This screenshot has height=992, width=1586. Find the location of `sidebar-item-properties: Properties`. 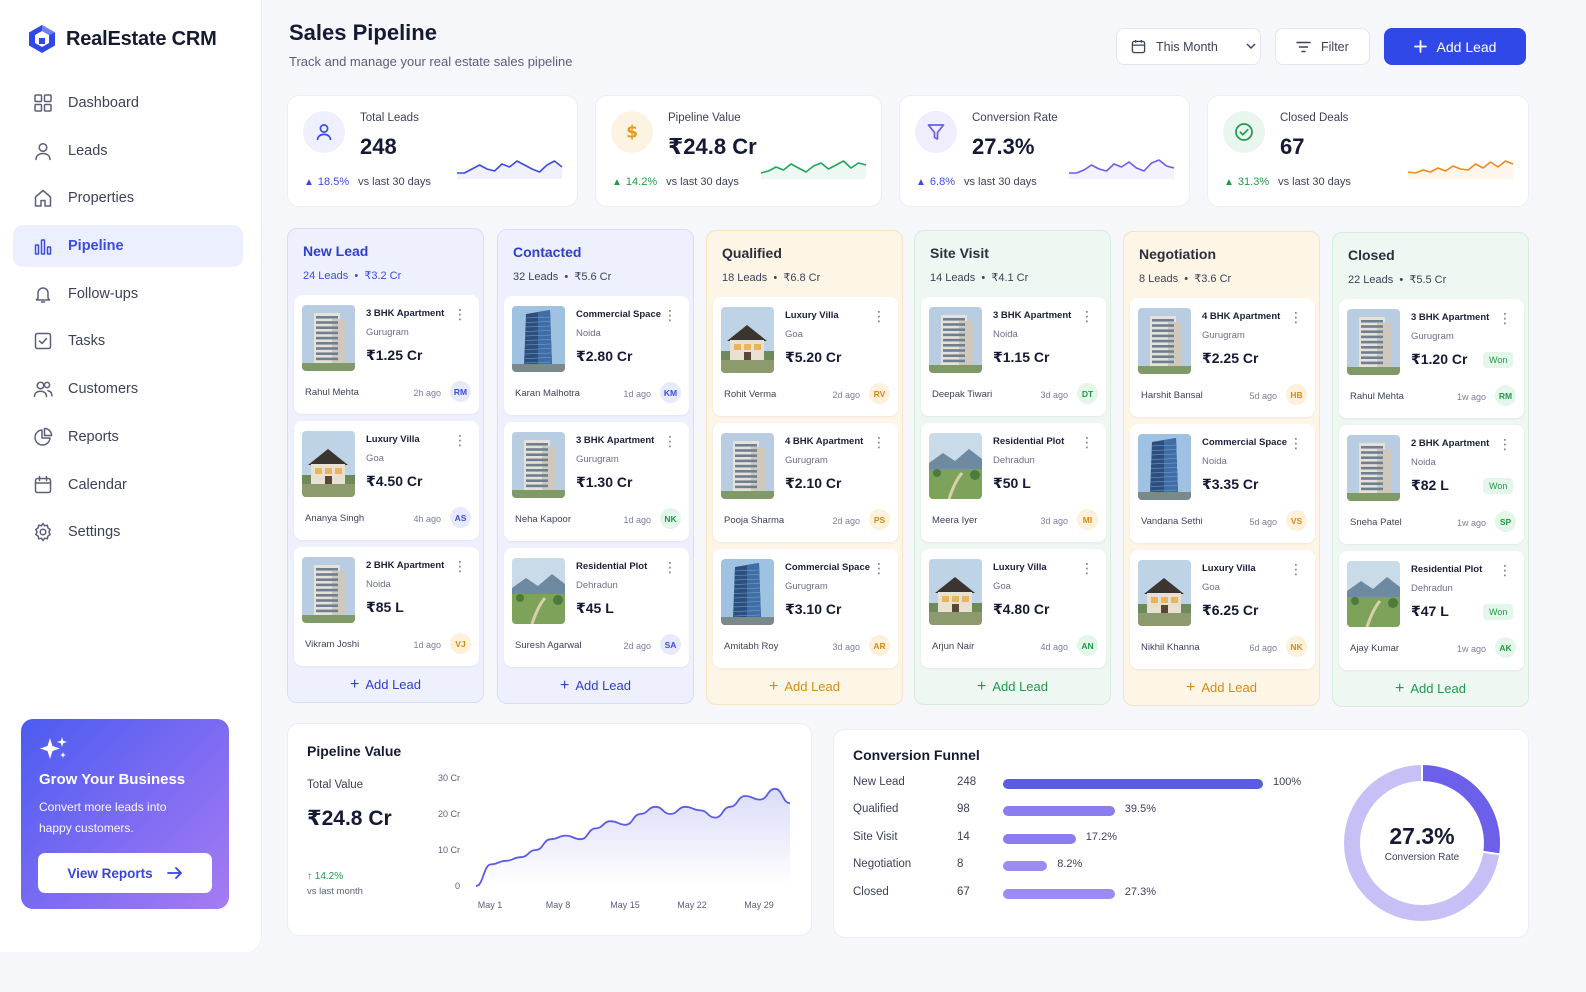

sidebar-item-properties: Properties is located at coordinates (128, 198).